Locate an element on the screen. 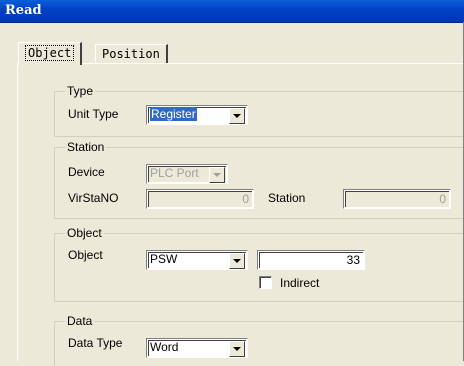 The width and height of the screenshot is (464, 366). object-address-value: 33 is located at coordinates (353, 260).